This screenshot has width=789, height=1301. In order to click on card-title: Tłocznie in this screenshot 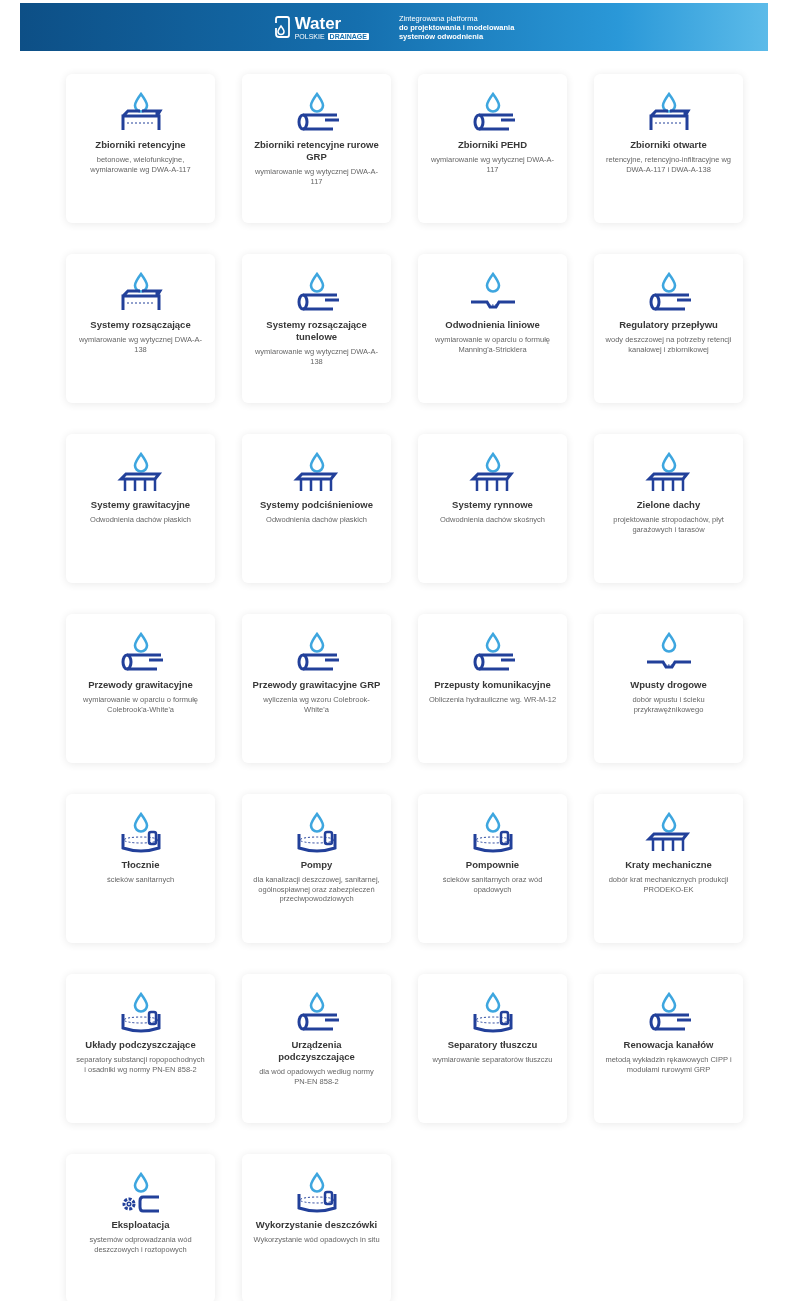, I will do `click(140, 865)`.